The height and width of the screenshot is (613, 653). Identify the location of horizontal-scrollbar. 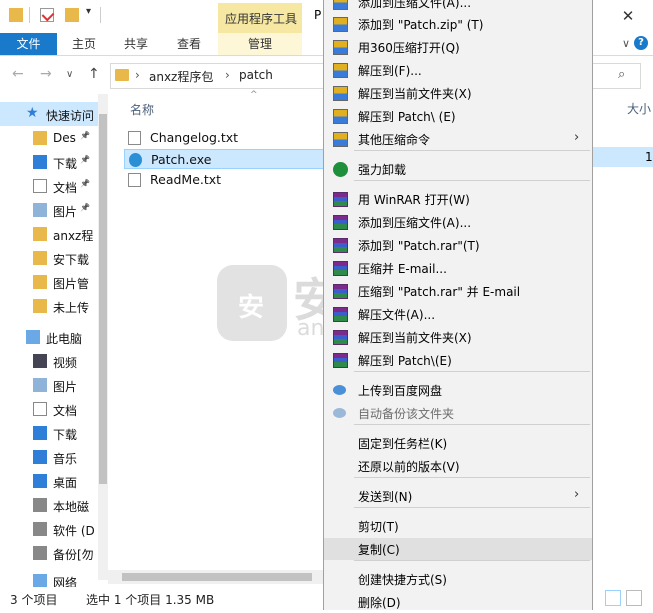
(216, 577).